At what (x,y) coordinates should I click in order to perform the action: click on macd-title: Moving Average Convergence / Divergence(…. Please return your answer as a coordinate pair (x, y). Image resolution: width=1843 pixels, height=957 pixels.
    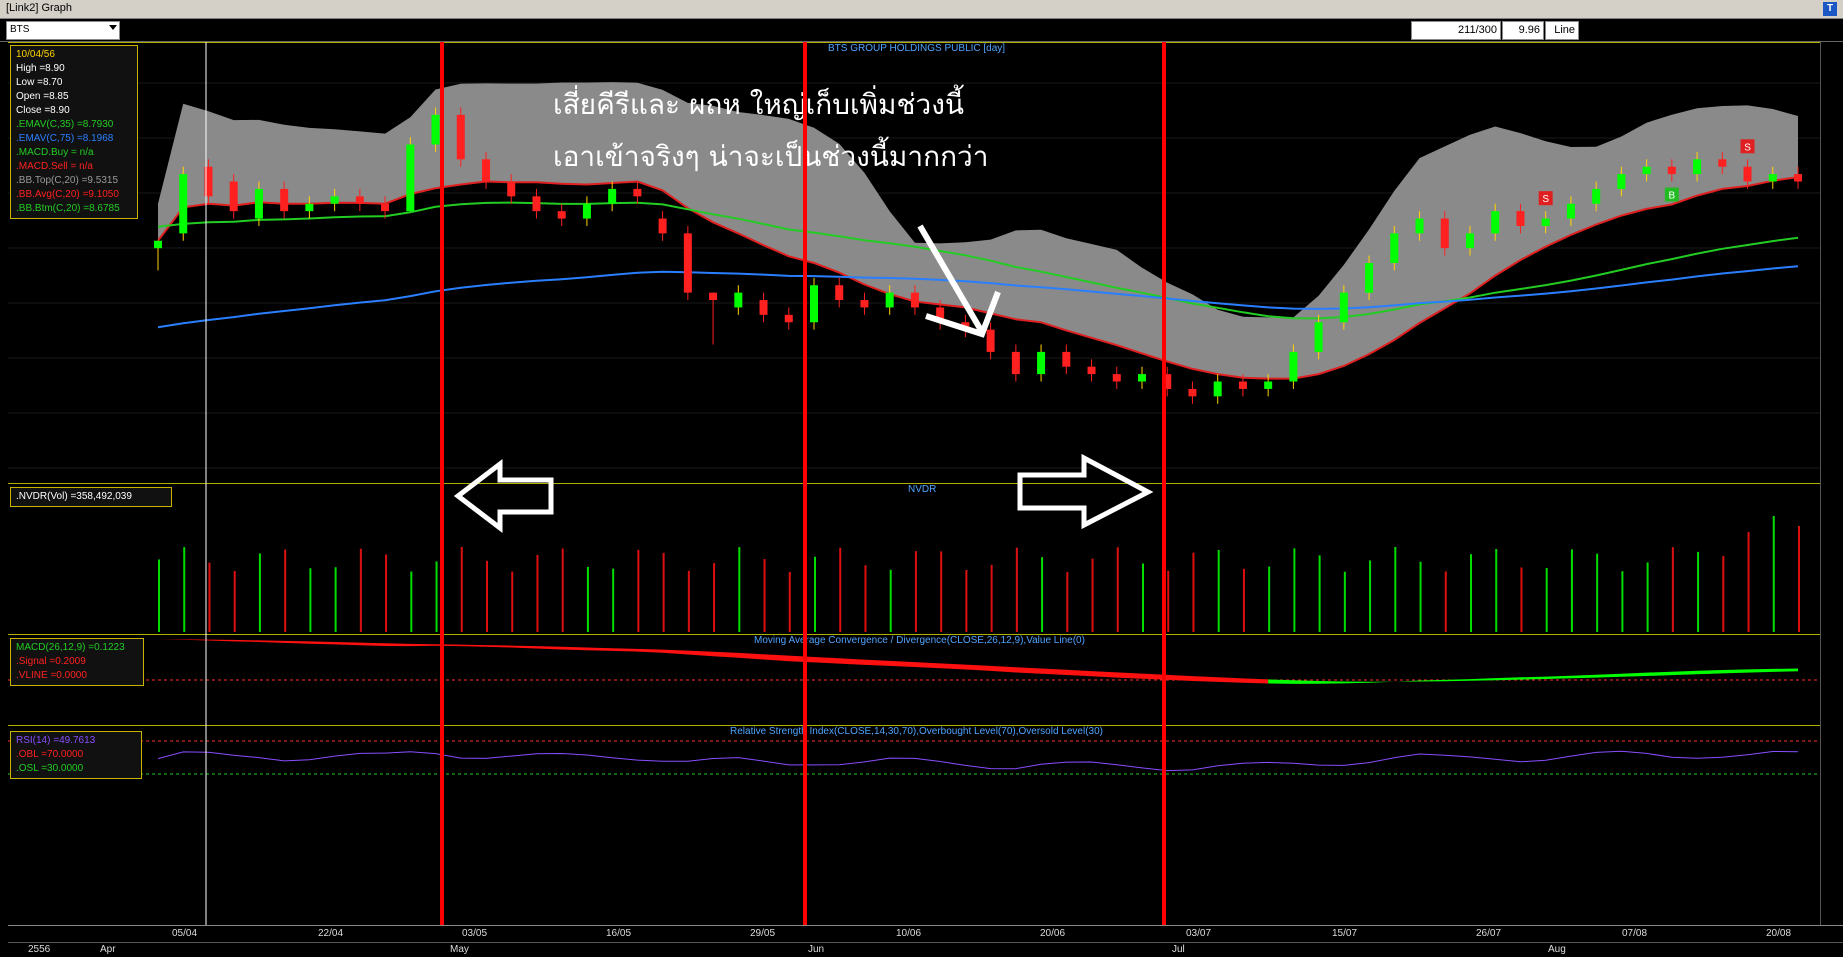
    Looking at the image, I should click on (919, 640).